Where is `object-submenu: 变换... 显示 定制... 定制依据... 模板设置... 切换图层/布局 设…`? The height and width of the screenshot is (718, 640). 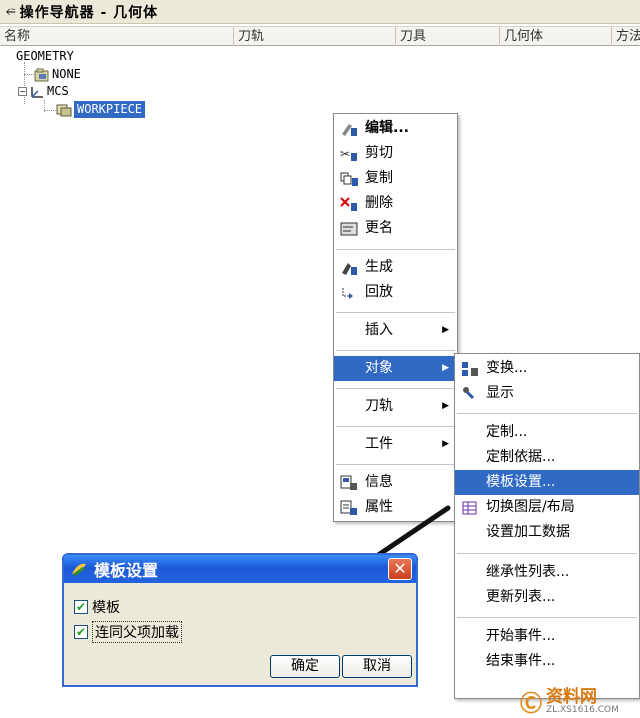 object-submenu: 变换... 显示 定制... 定制依据... 模板设置... 切换图层/布局 设… is located at coordinates (547, 526).